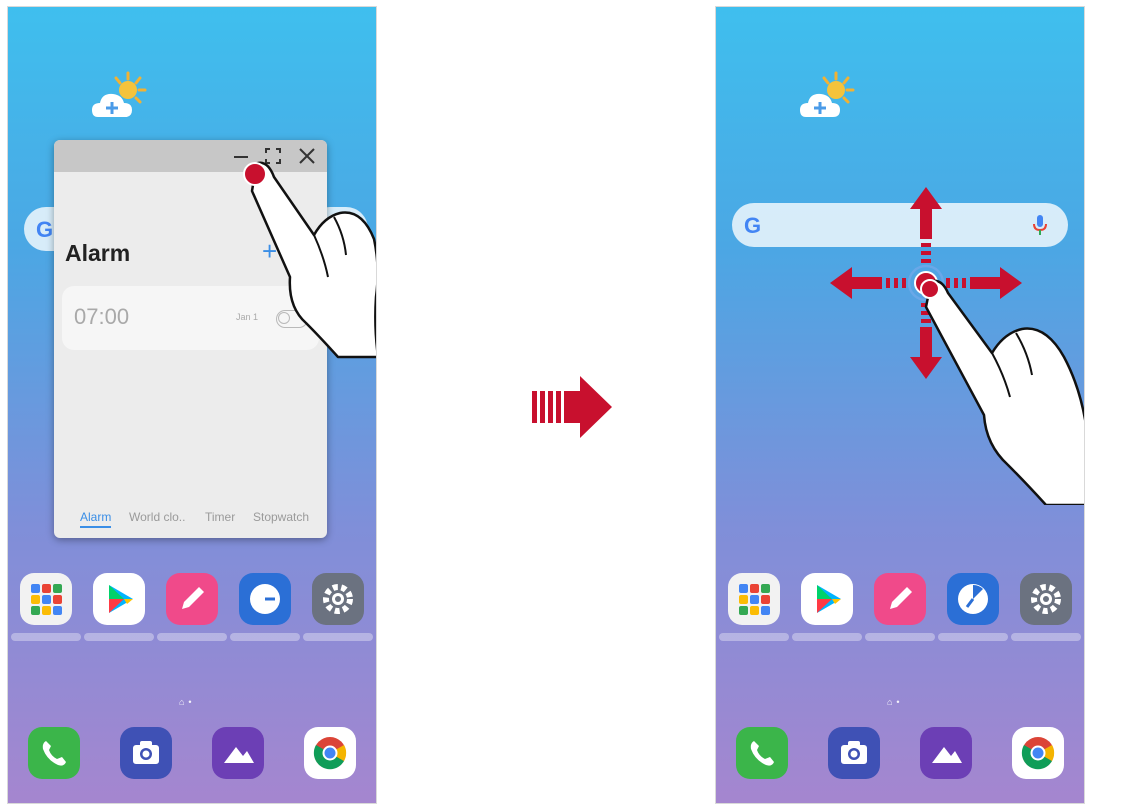 The image size is (1142, 804). What do you see at coordinates (220, 517) in the screenshot?
I see `tab-timer: Timer` at bounding box center [220, 517].